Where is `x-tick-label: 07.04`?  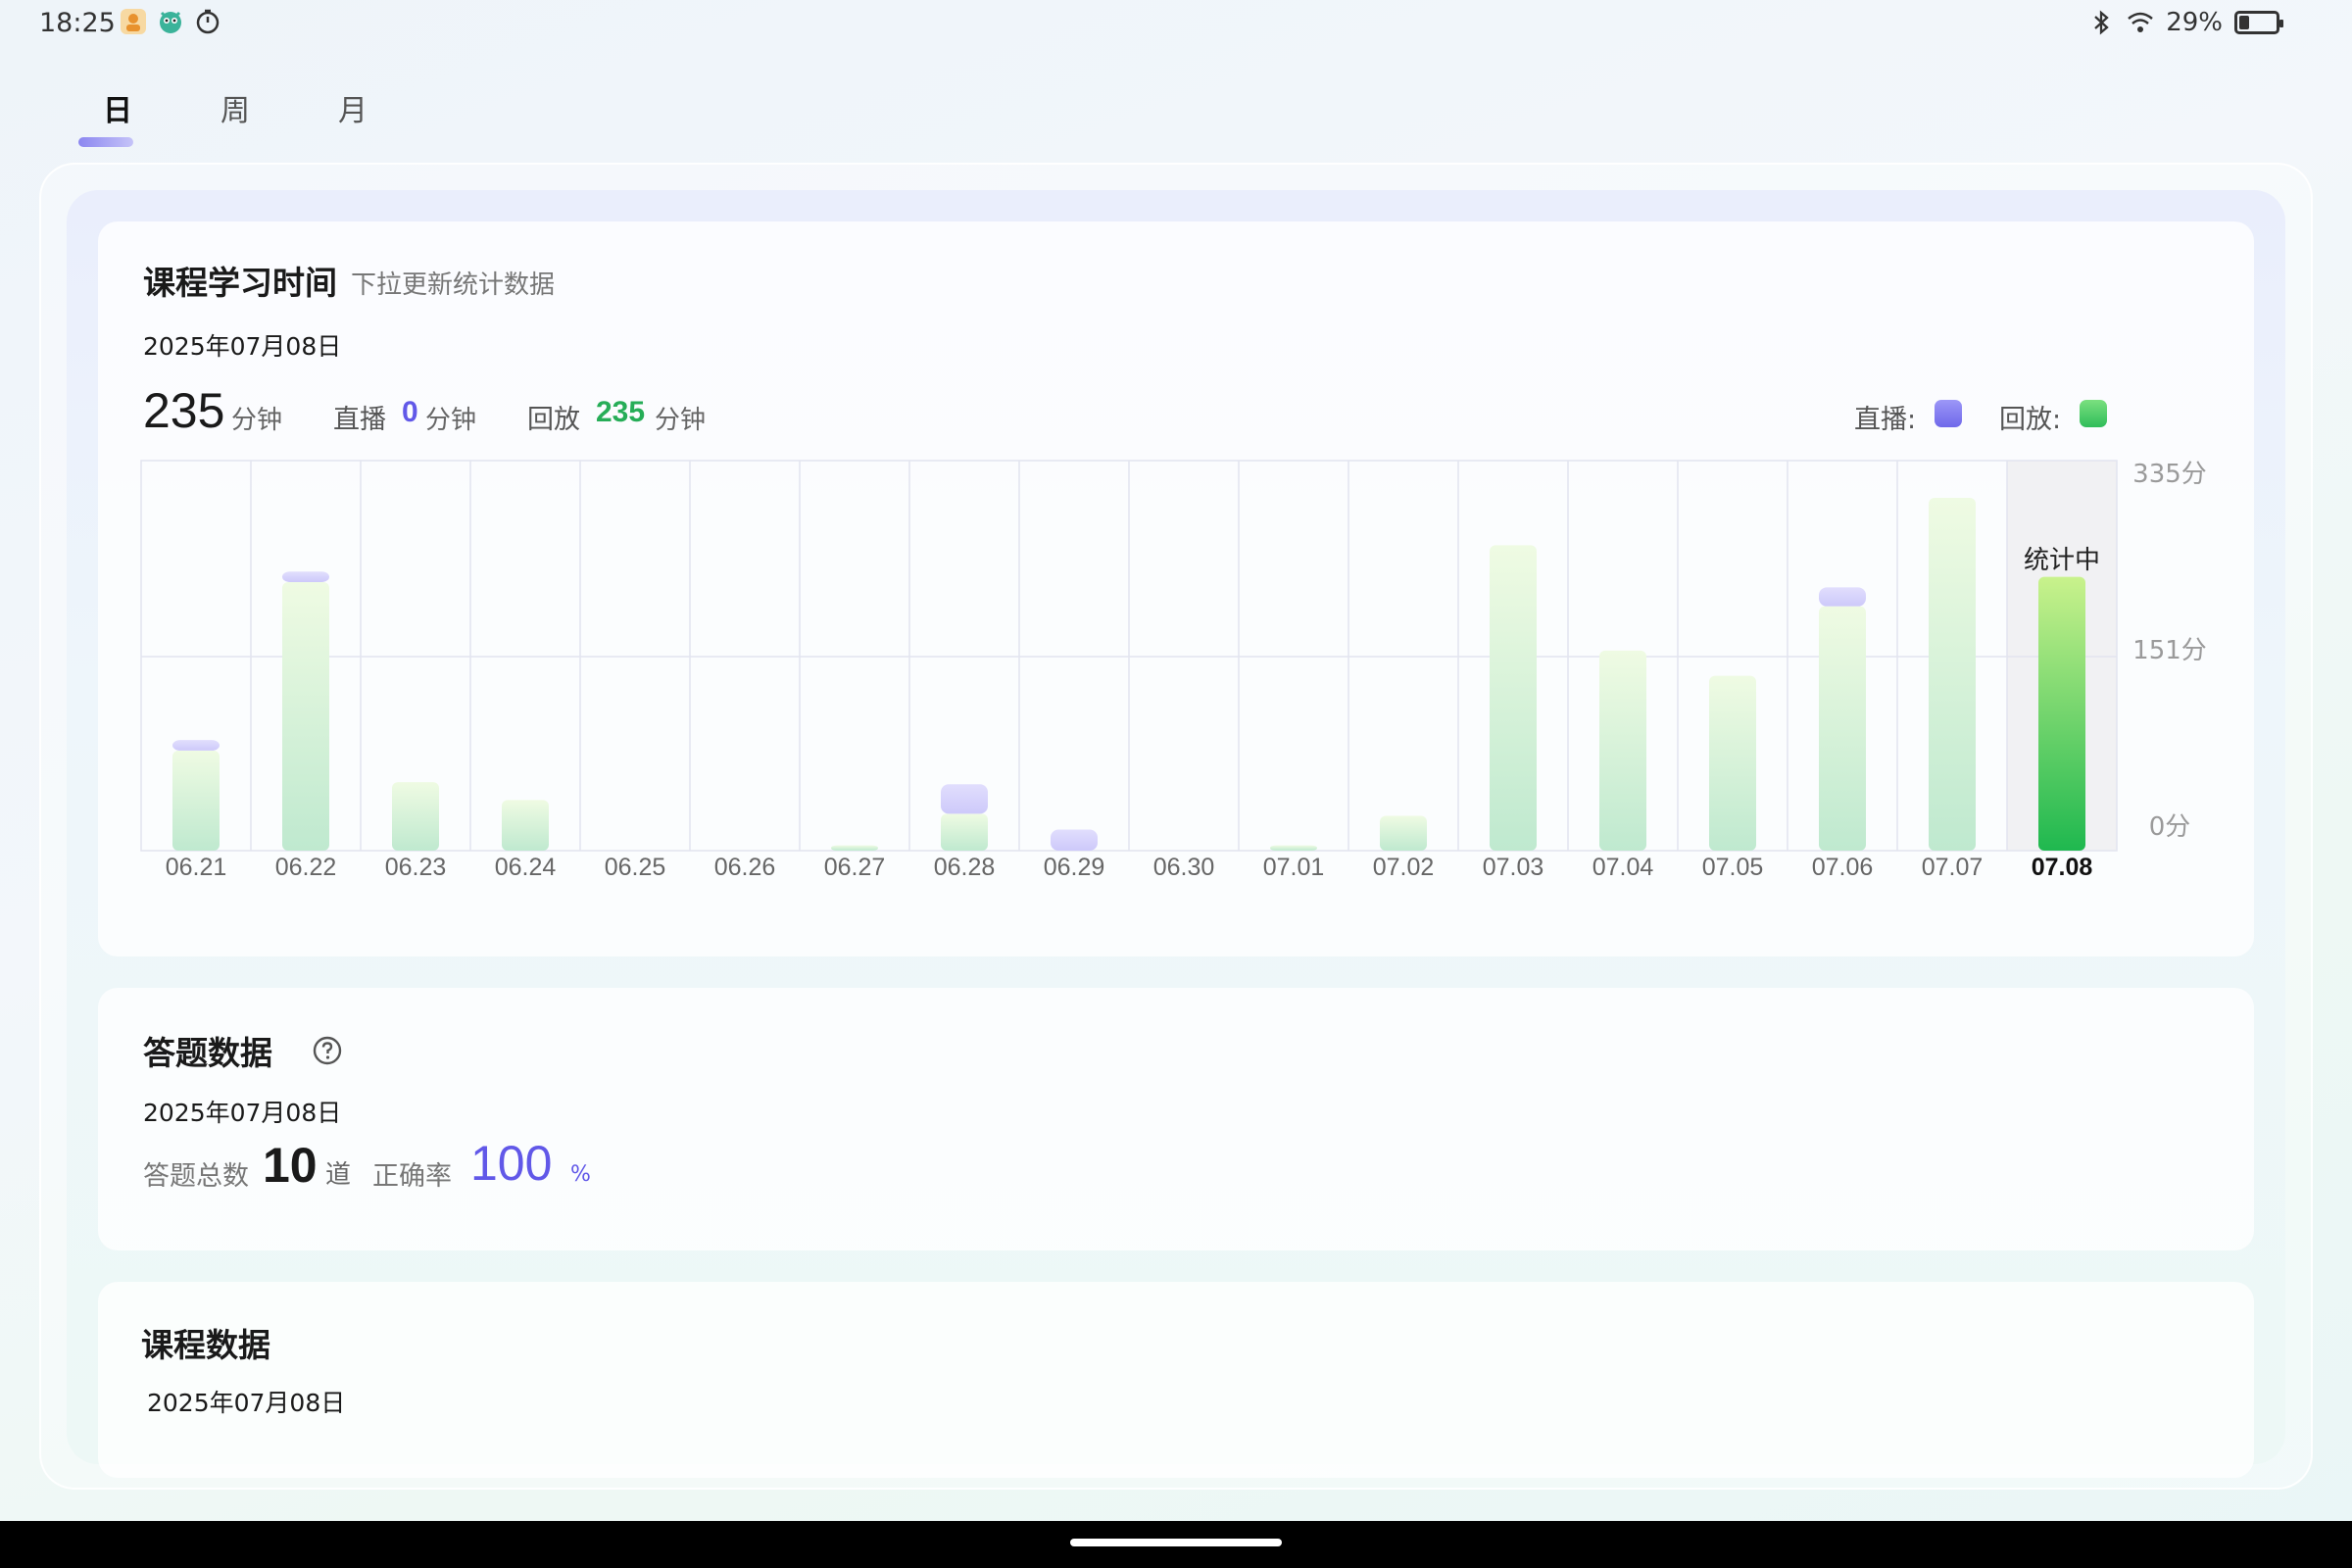 x-tick-label: 07.04 is located at coordinates (1623, 867).